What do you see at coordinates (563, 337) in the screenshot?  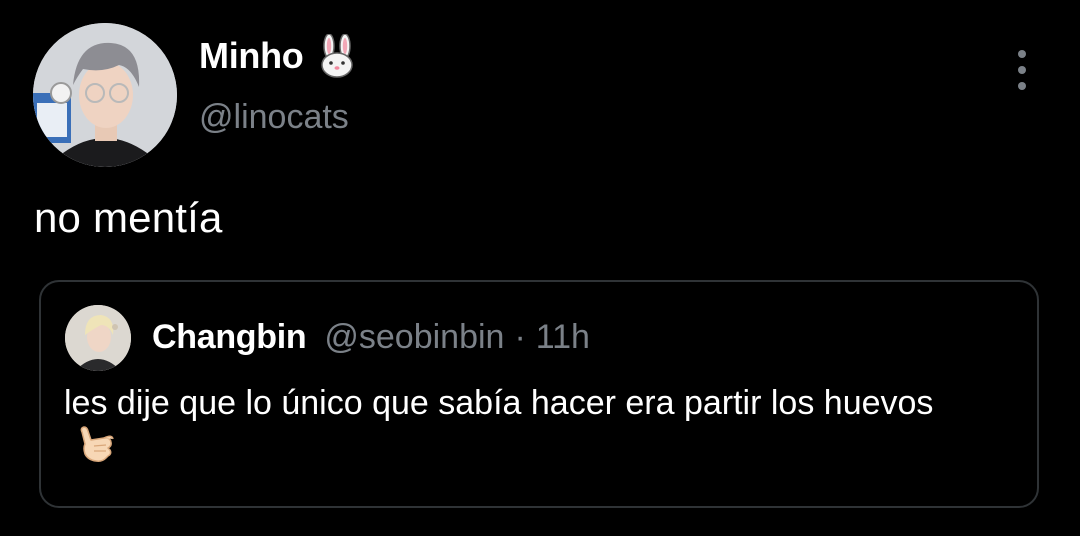 I see `quoted-tweet-time: 11h` at bounding box center [563, 337].